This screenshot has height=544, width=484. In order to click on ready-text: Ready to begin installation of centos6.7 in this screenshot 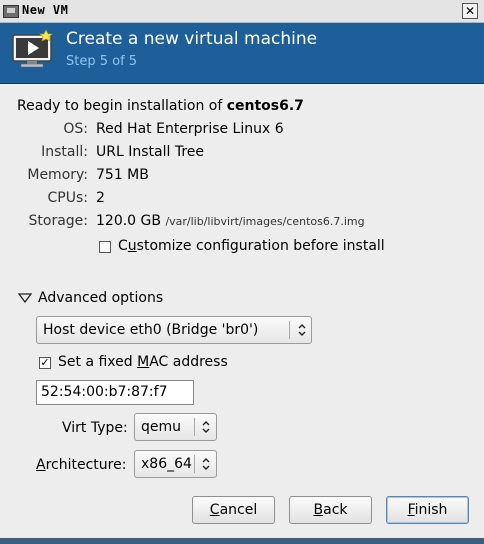, I will do `click(160, 106)`.